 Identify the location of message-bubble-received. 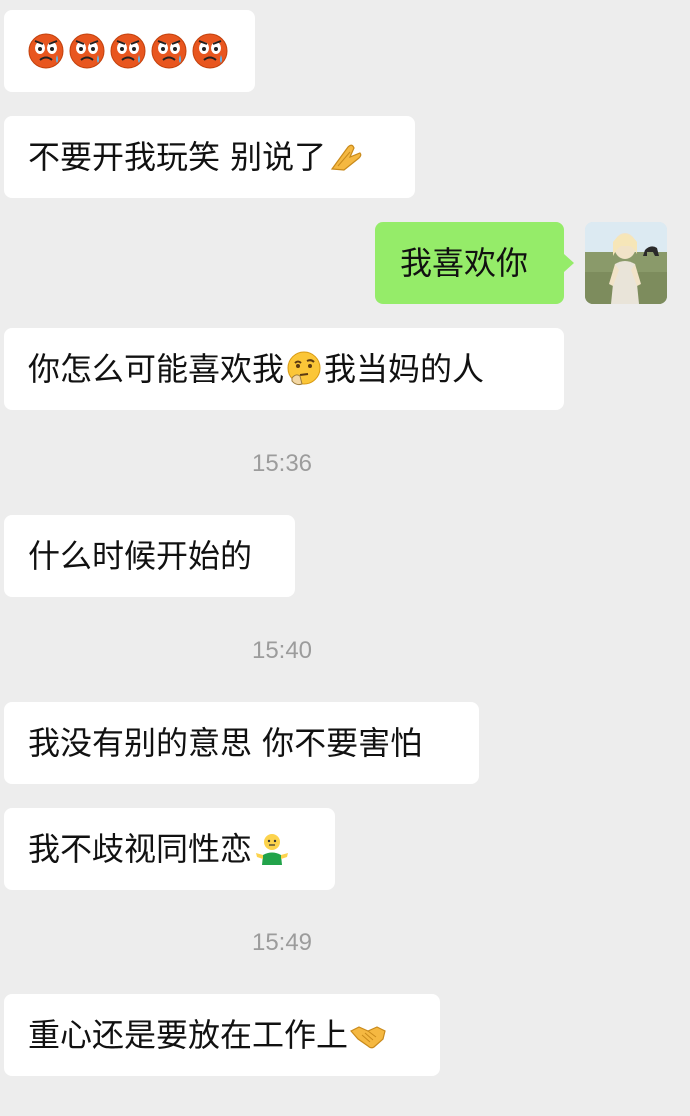
(129, 51).